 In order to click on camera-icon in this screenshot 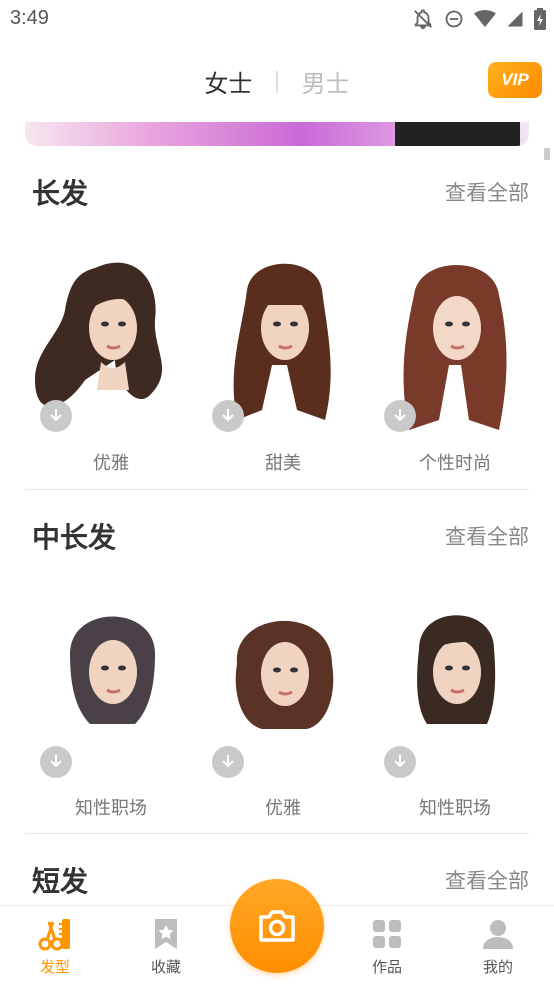, I will do `click(277, 926)`.